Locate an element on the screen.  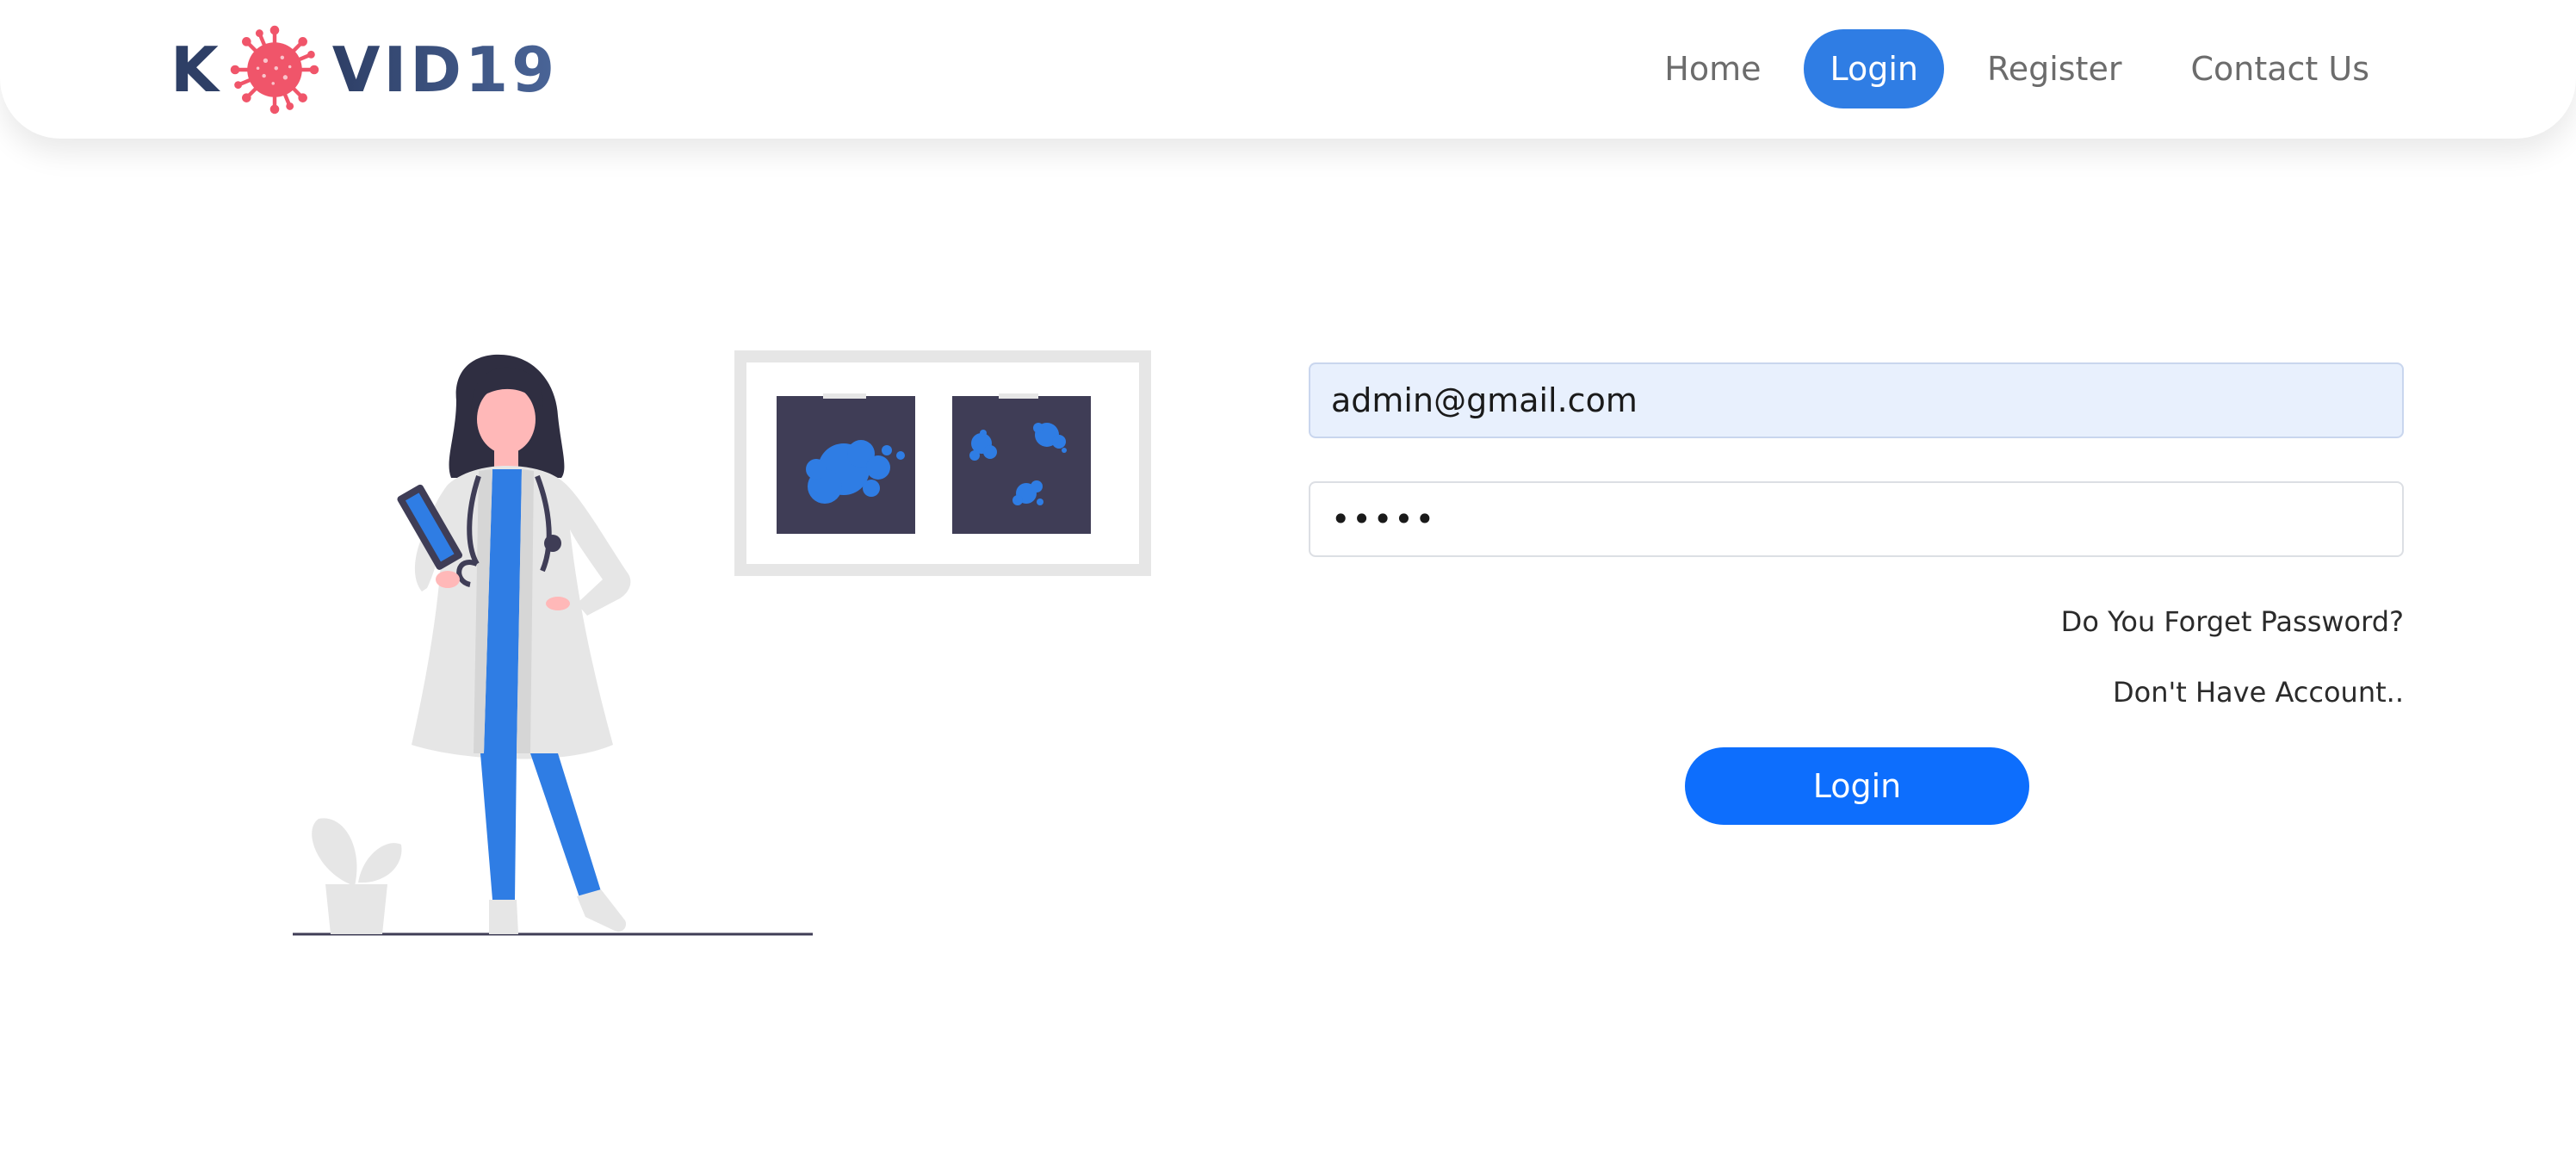
plant-illustration is located at coordinates (357, 876).